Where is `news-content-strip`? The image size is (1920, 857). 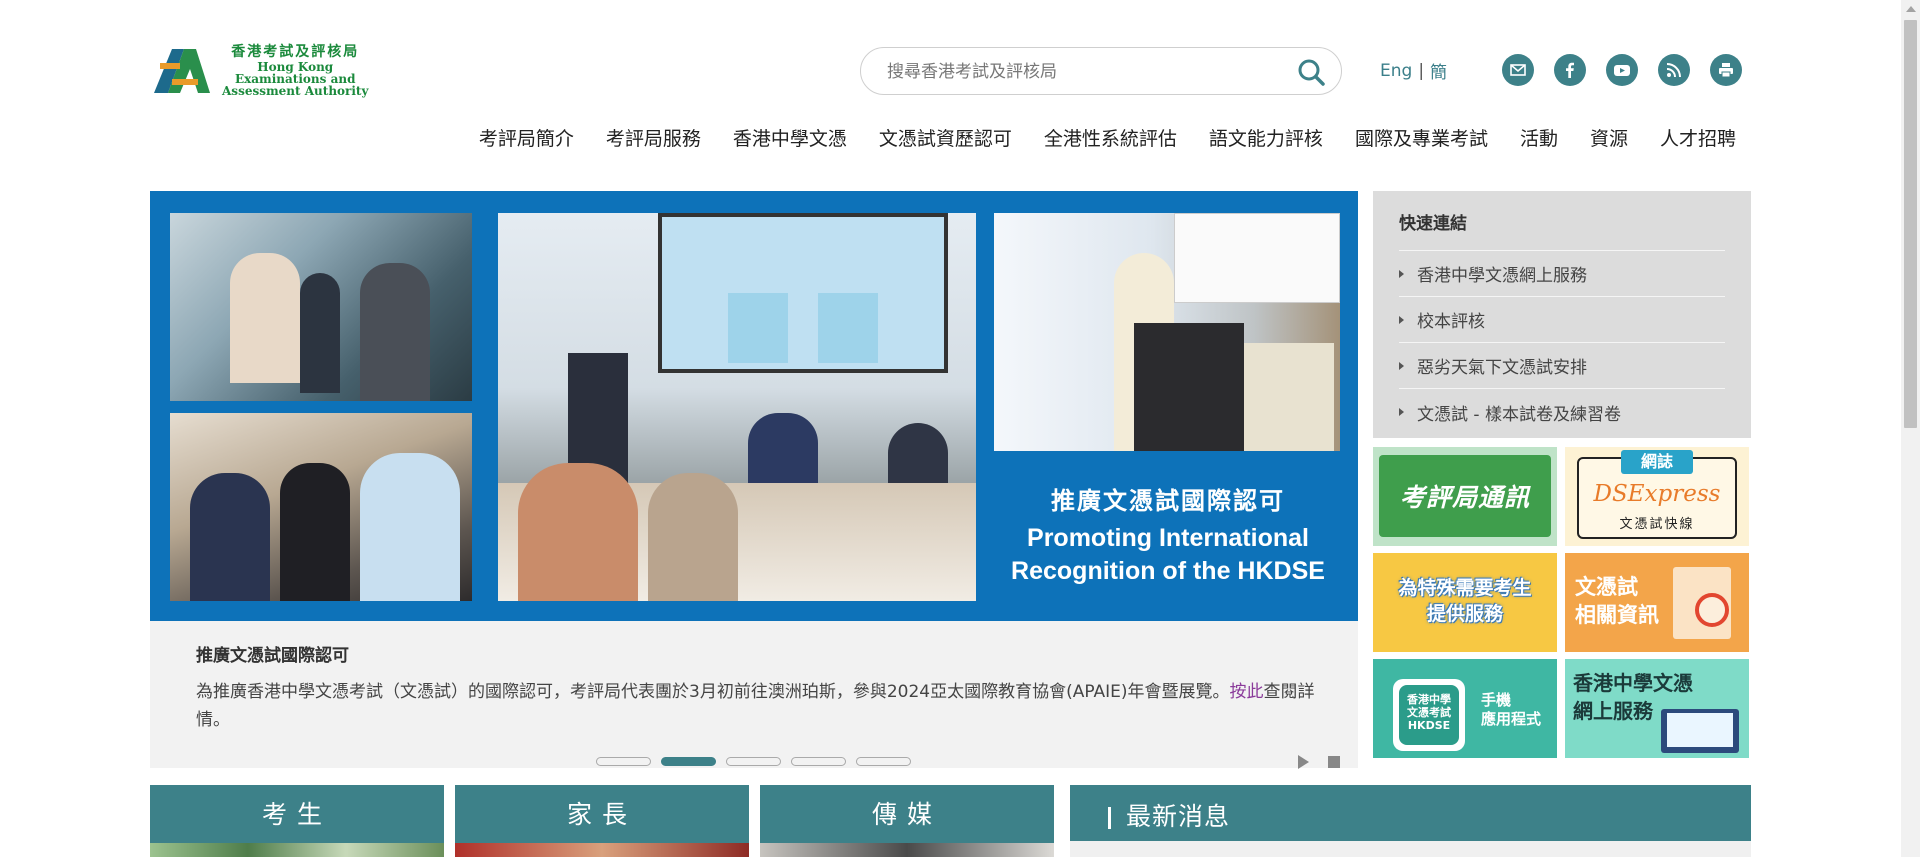 news-content-strip is located at coordinates (1410, 849).